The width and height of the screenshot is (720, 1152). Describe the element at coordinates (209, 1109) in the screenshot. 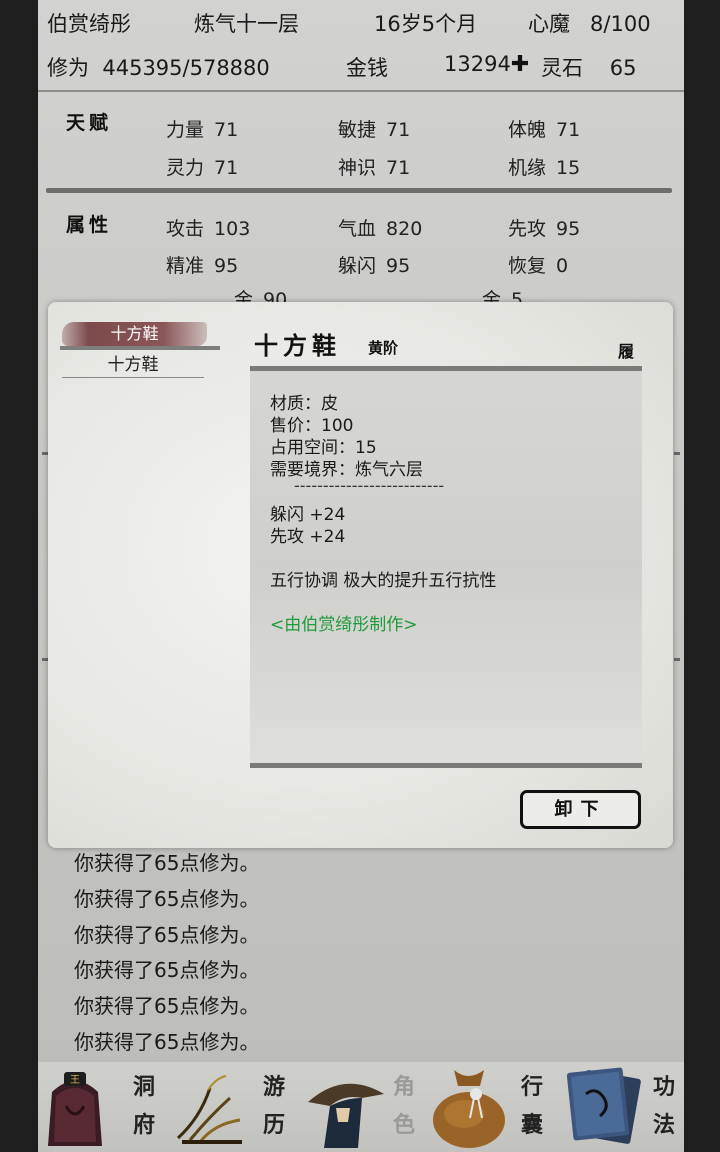

I see `travel-icon` at that location.